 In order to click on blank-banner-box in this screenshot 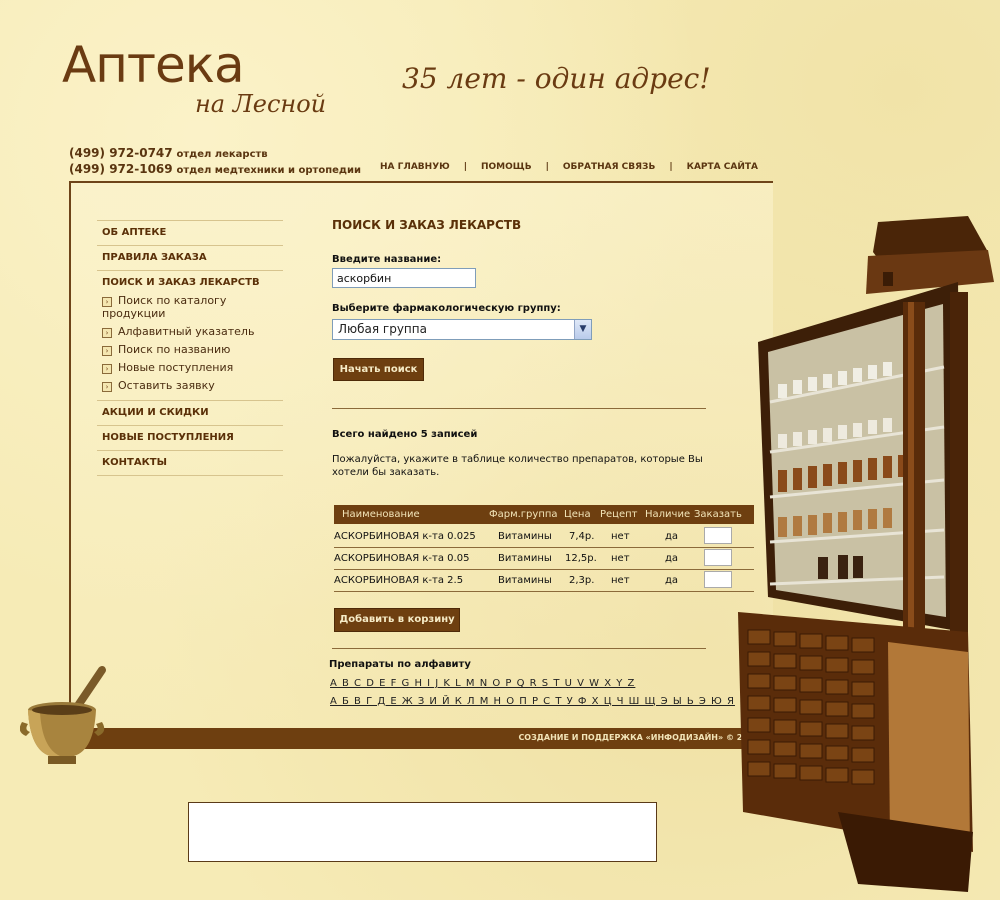, I will do `click(422, 832)`.